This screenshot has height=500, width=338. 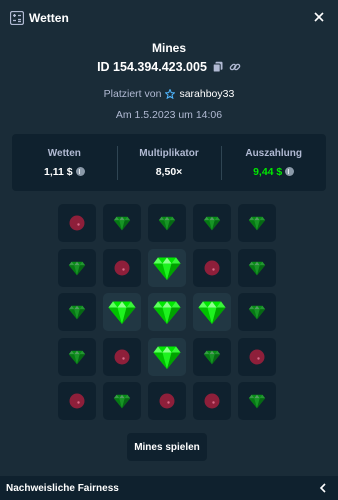 What do you see at coordinates (169, 18) in the screenshot?
I see `modal-header: Wetten` at bounding box center [169, 18].